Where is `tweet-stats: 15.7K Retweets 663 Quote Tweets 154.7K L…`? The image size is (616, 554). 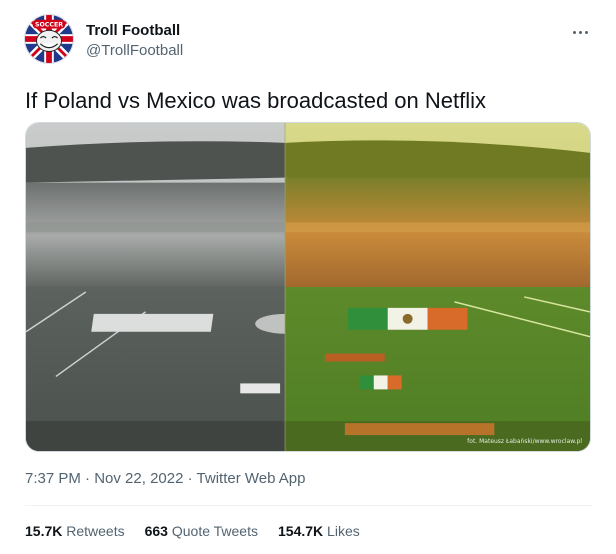
tweet-stats: 15.7K Retweets 663 Quote Tweets 154.7K L… is located at coordinates (192, 531).